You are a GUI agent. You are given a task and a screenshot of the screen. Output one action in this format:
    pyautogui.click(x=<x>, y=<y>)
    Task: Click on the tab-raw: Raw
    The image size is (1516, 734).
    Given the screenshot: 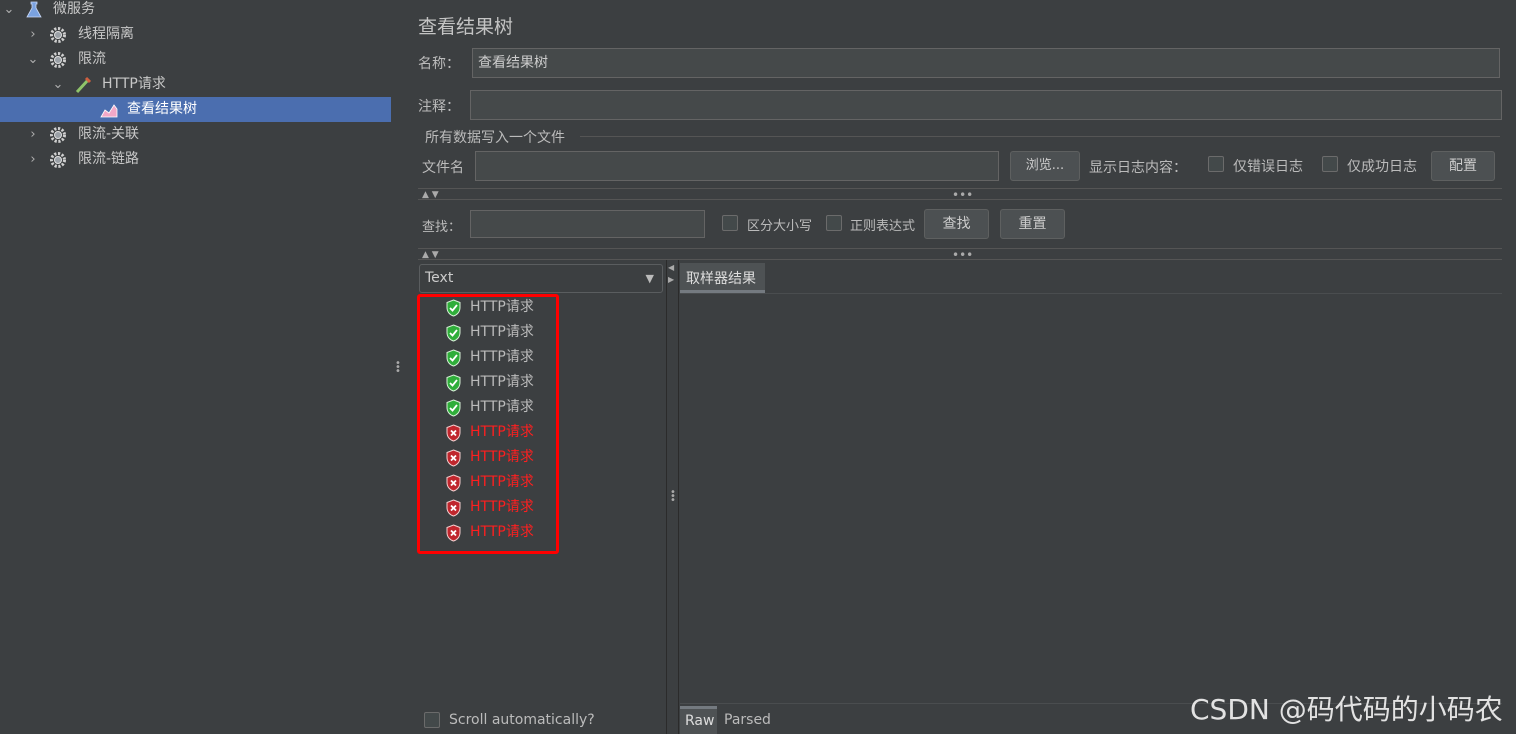 What is the action you would take?
    pyautogui.click(x=698, y=720)
    